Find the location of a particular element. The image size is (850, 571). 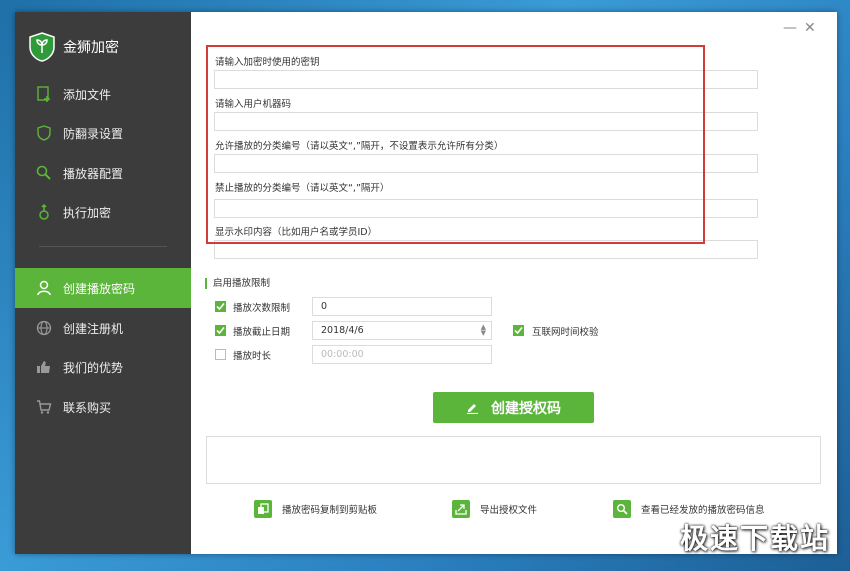

sidebar-item-create-keygen: 创建注册机 is located at coordinates (103, 328).